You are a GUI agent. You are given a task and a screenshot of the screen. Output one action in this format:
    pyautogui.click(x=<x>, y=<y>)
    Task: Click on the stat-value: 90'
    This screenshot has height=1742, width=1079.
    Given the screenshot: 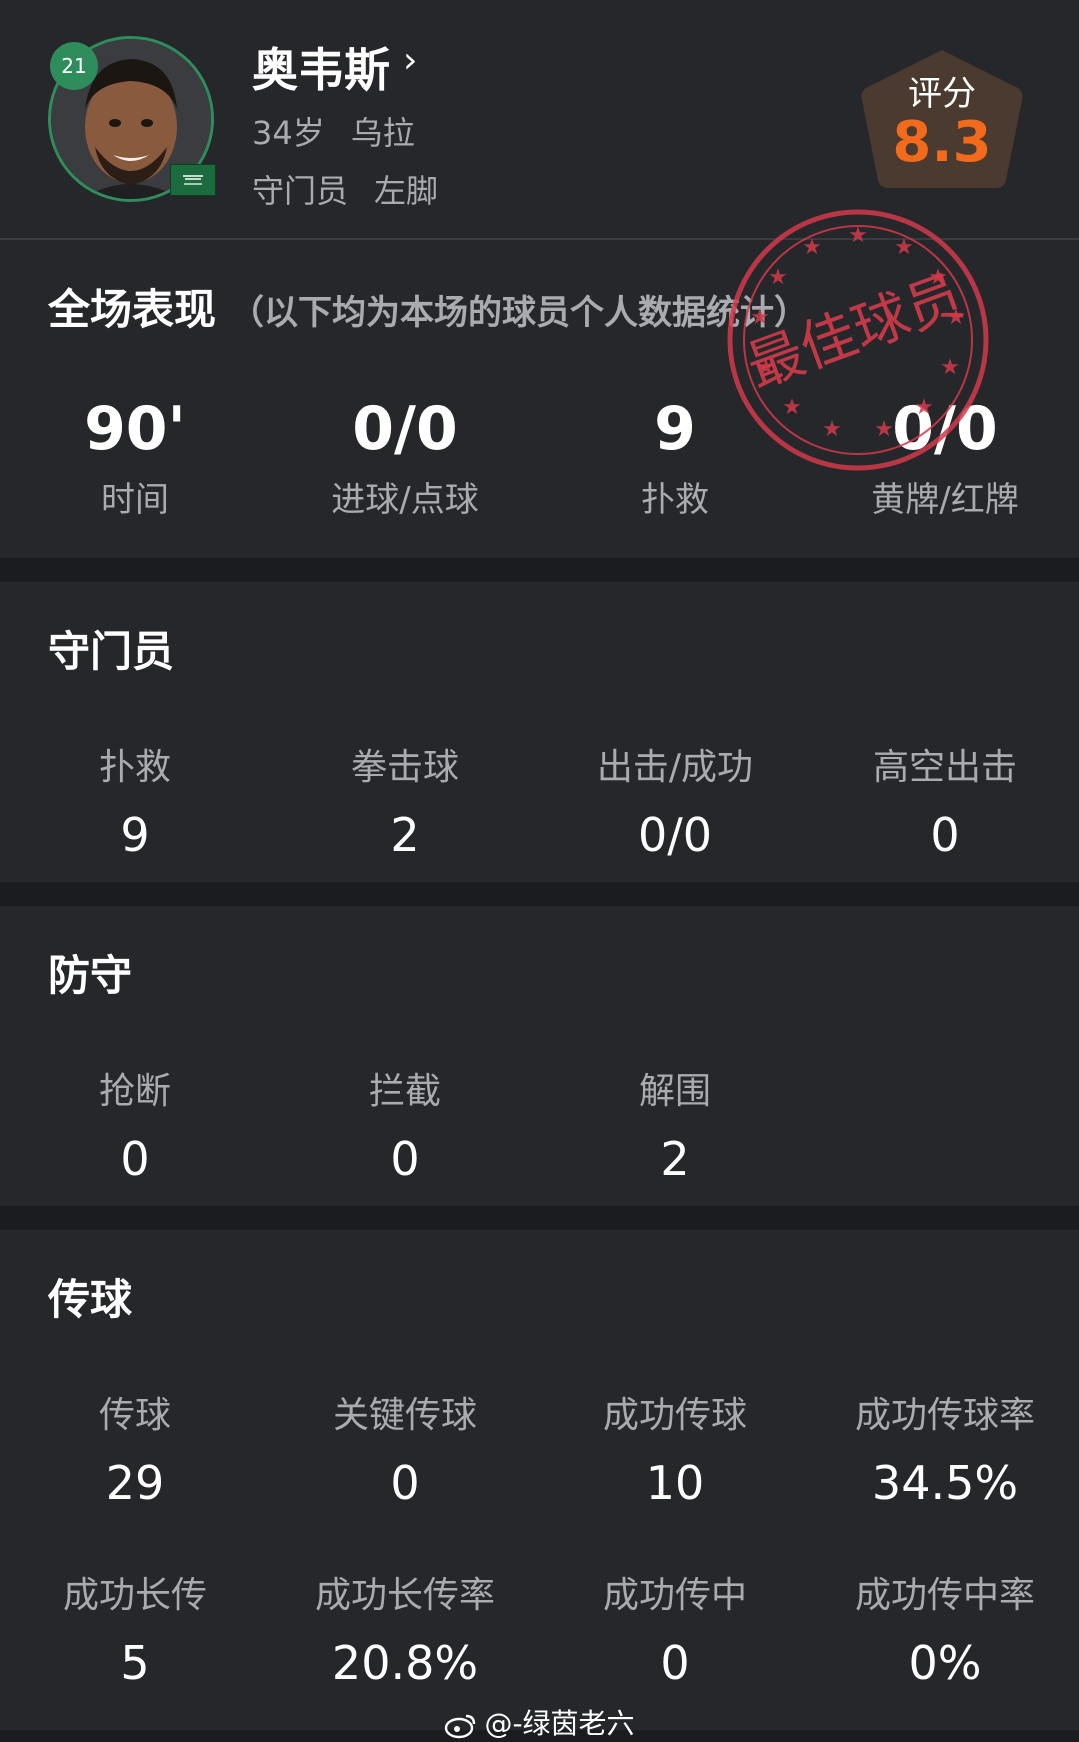 What is the action you would take?
    pyautogui.click(x=135, y=429)
    